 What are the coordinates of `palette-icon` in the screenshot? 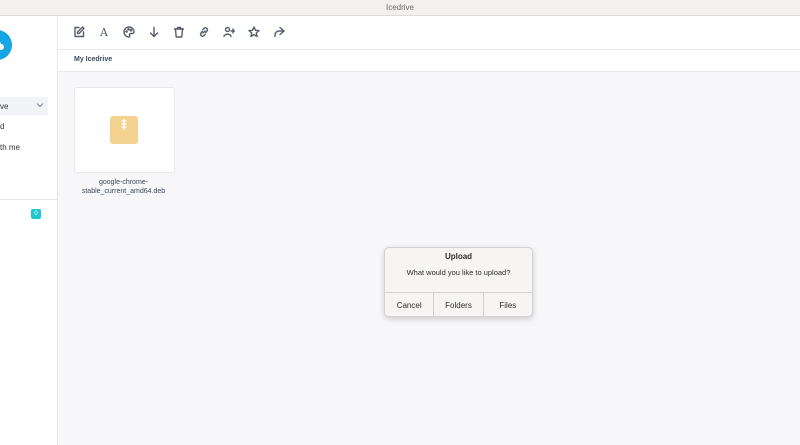 It's located at (129, 32).